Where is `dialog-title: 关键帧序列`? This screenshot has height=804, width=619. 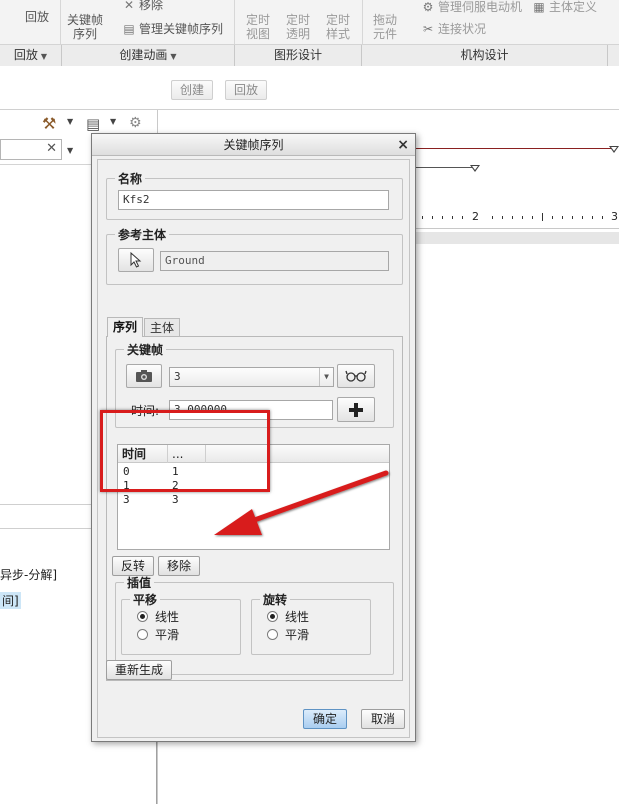 dialog-title: 关键帧序列 is located at coordinates (253, 145).